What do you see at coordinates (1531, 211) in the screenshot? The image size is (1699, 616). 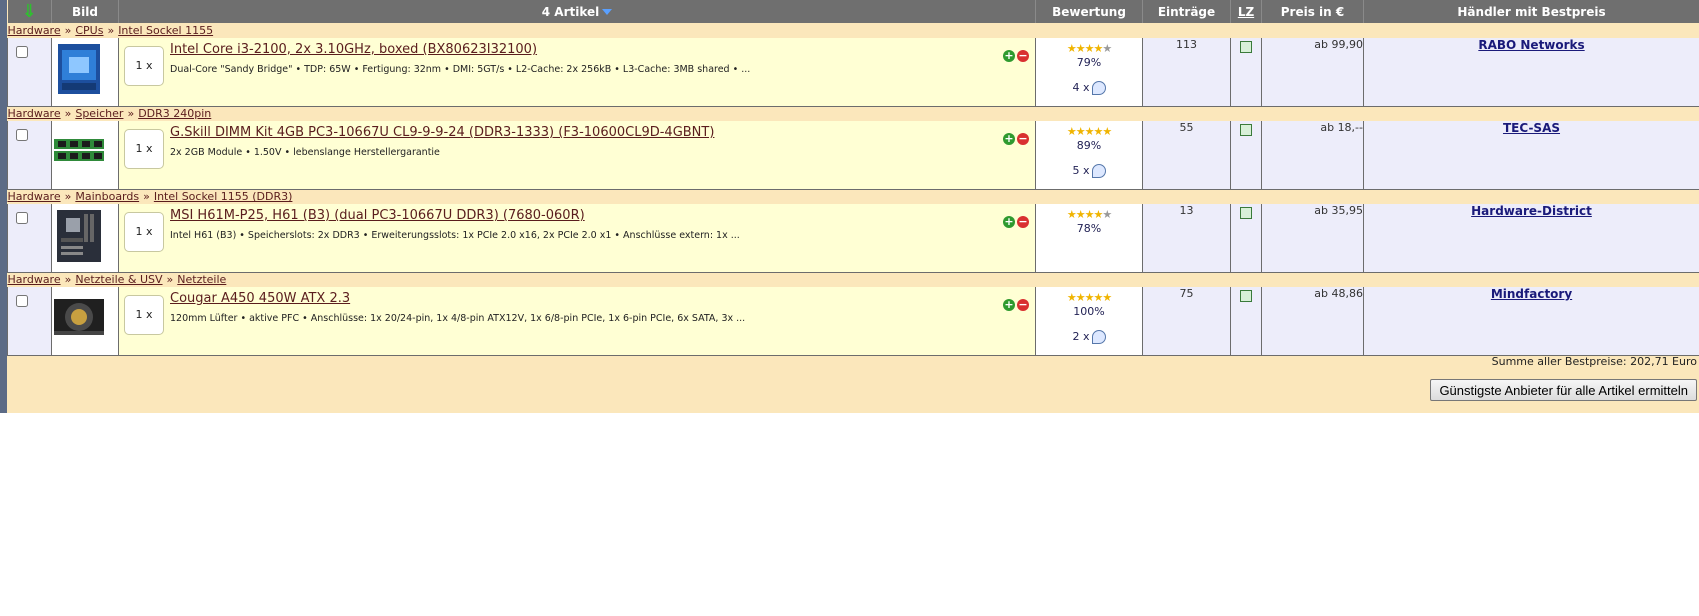 I see `dealer-link: Hardware-District` at bounding box center [1531, 211].